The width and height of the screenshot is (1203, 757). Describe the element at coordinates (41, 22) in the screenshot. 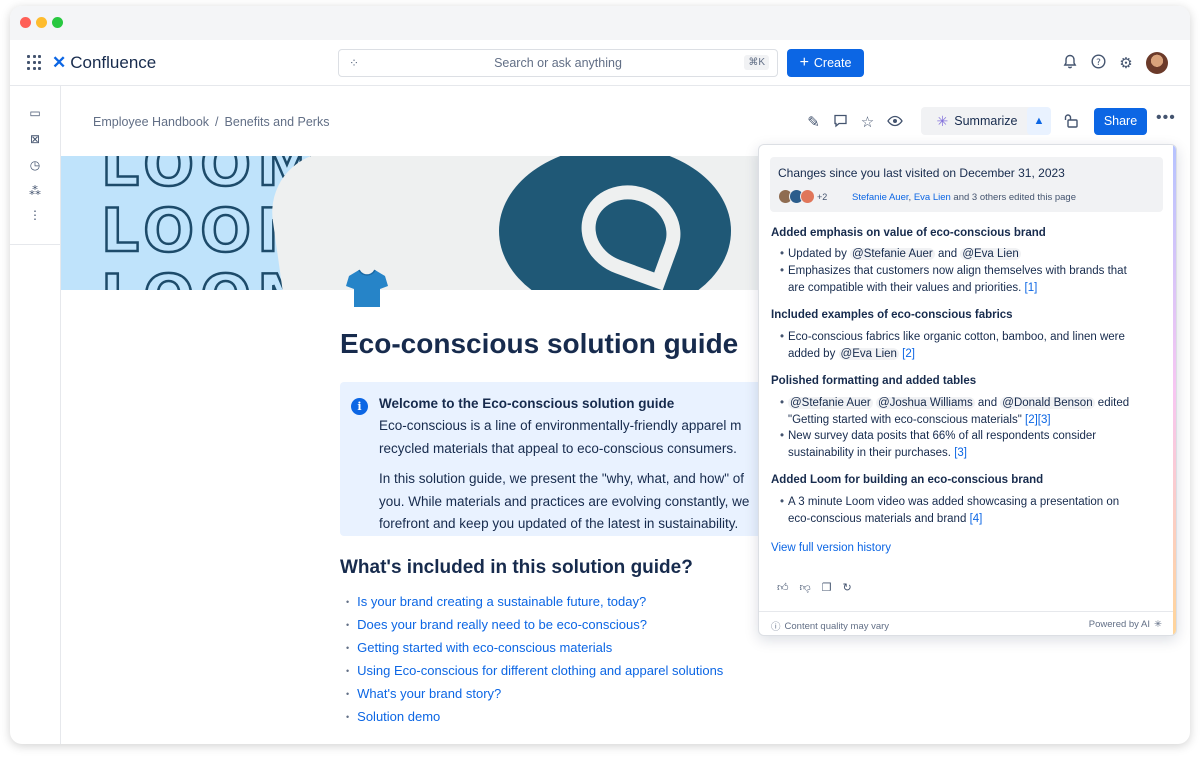

I see `minimize-window-button` at that location.